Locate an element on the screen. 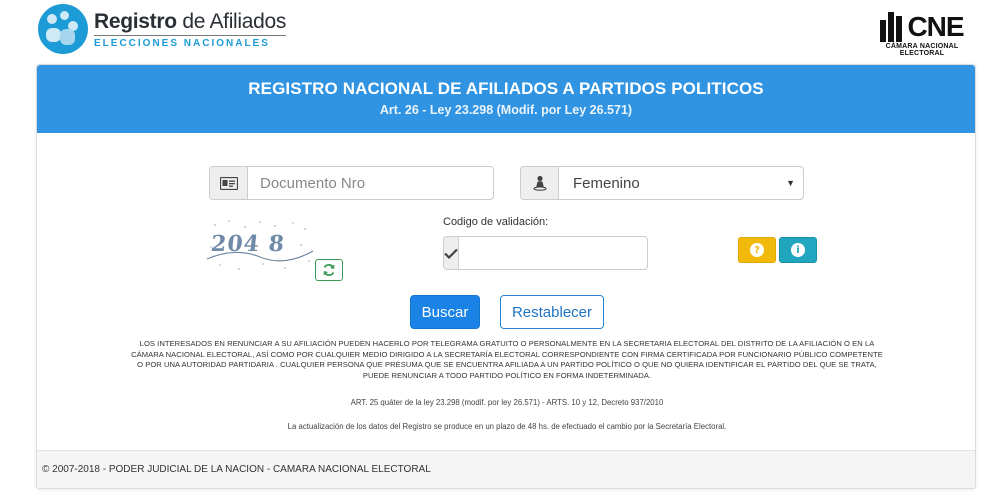 This screenshot has height=501, width=1000. refresh-icon is located at coordinates (329, 270).